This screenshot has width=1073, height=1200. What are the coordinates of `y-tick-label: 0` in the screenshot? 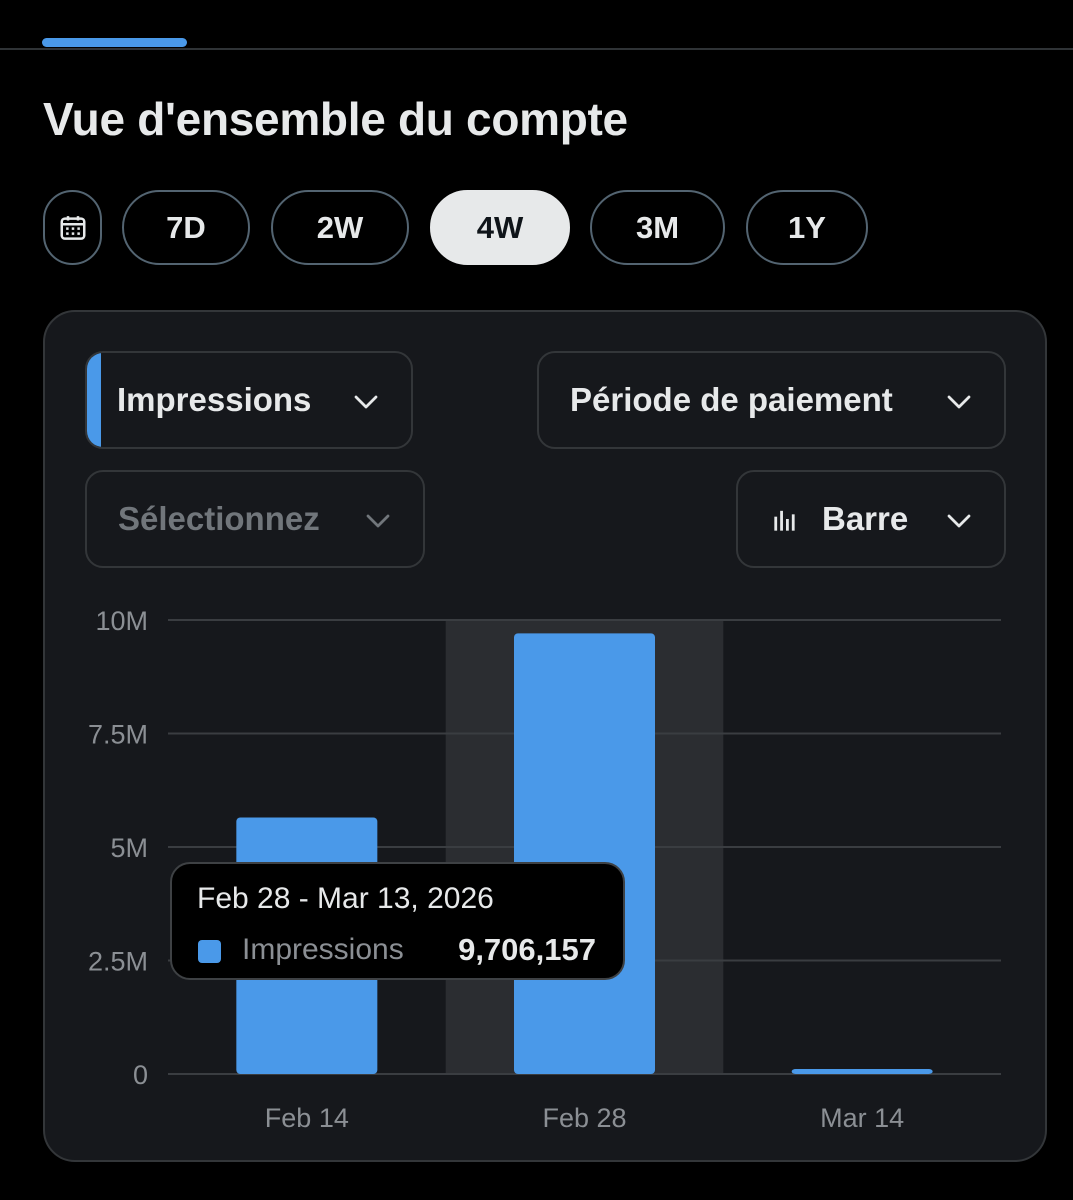 It's located at (140, 1075).